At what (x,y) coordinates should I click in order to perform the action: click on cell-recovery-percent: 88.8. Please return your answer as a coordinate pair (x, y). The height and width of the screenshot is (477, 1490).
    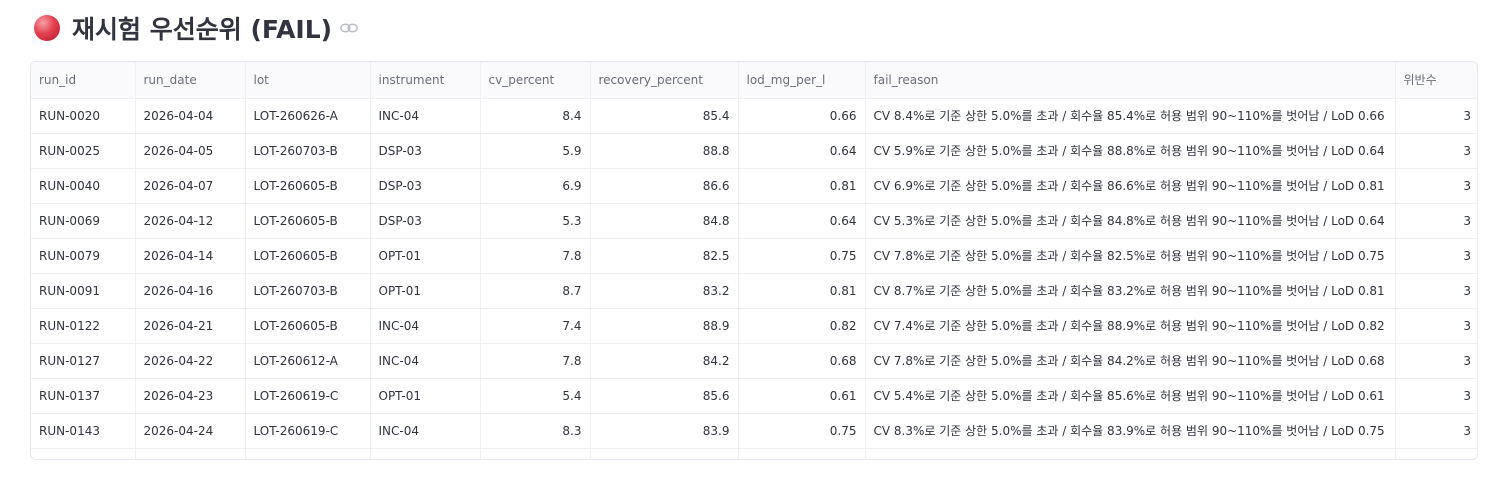
    Looking at the image, I should click on (664, 151).